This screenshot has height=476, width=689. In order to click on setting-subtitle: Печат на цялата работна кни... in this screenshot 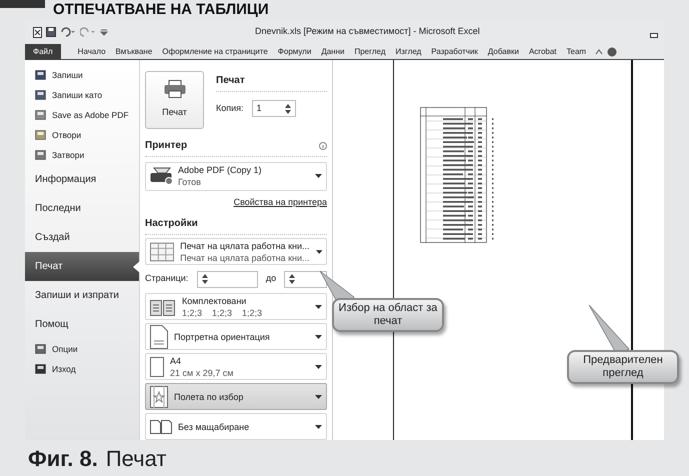, I will do `click(245, 258)`.